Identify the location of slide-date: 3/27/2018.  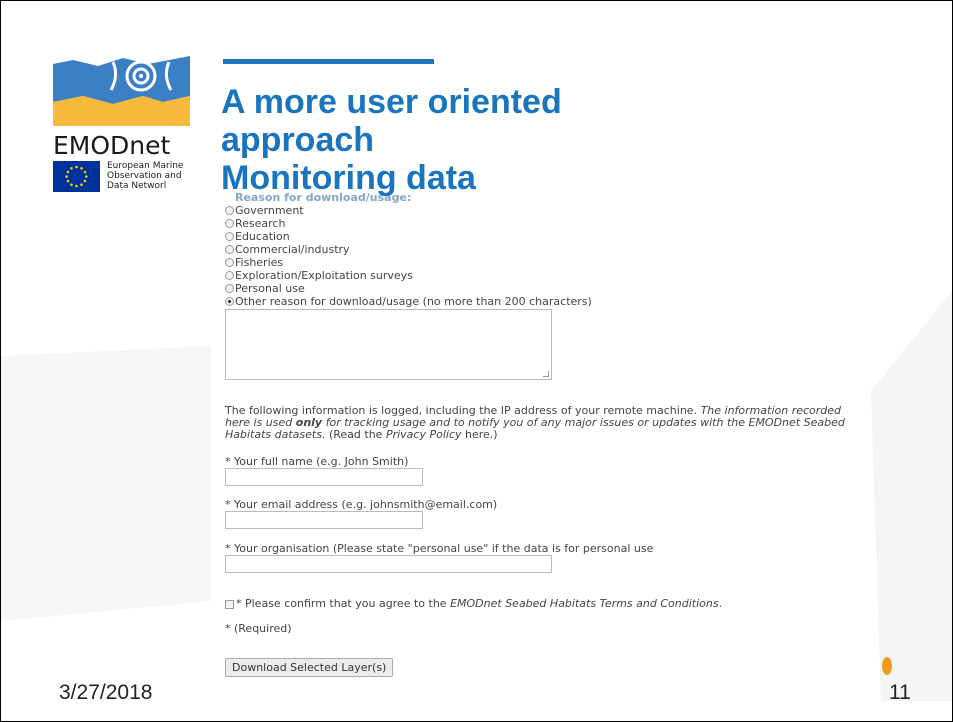
(106, 692).